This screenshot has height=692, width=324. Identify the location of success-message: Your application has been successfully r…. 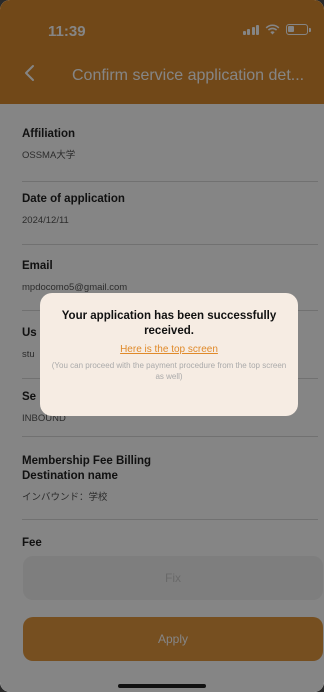
(169, 323).